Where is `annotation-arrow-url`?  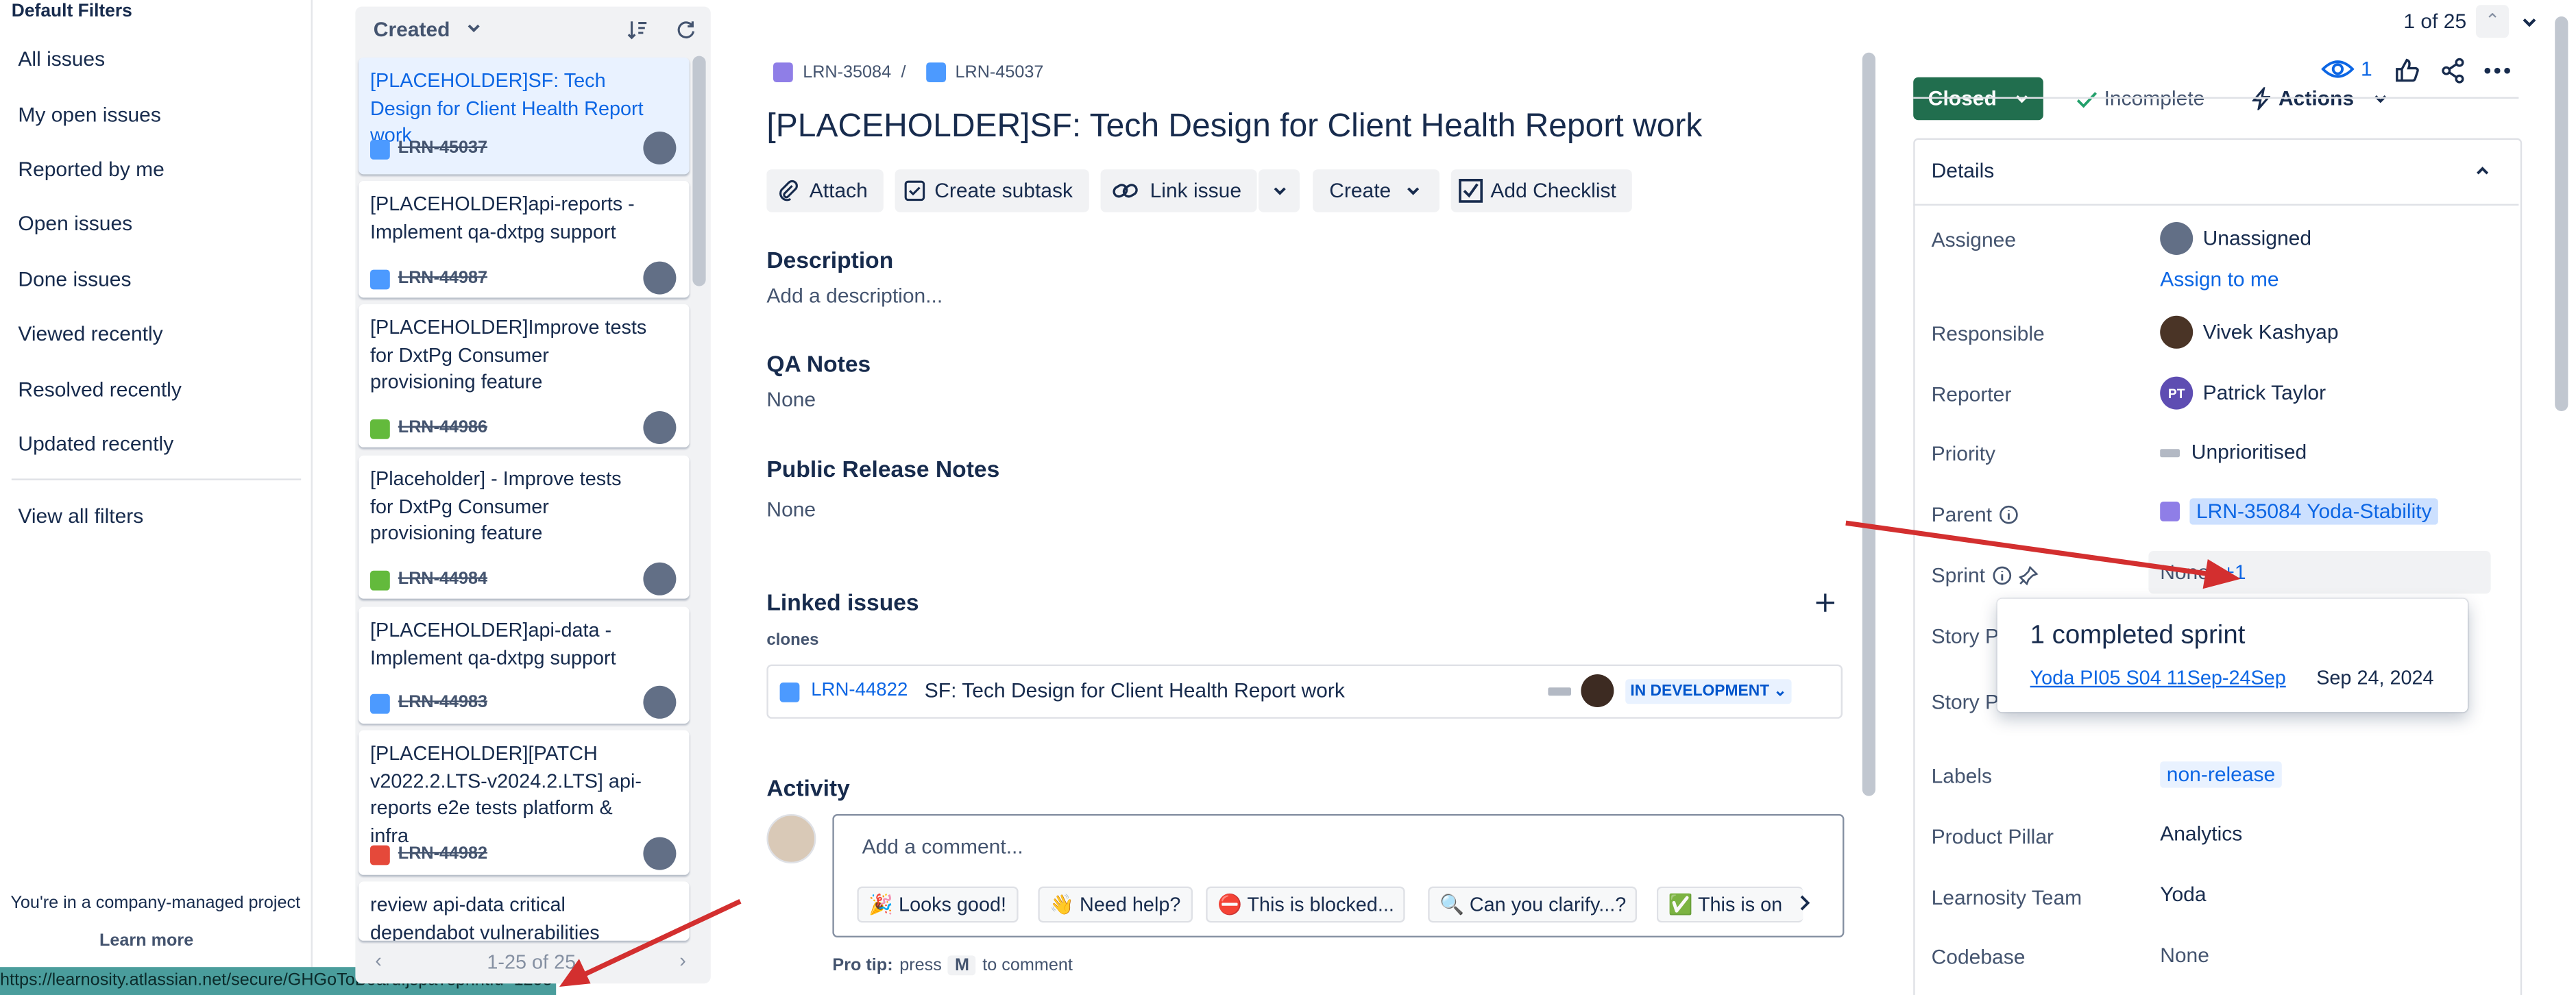
annotation-arrow-url is located at coordinates (650, 942).